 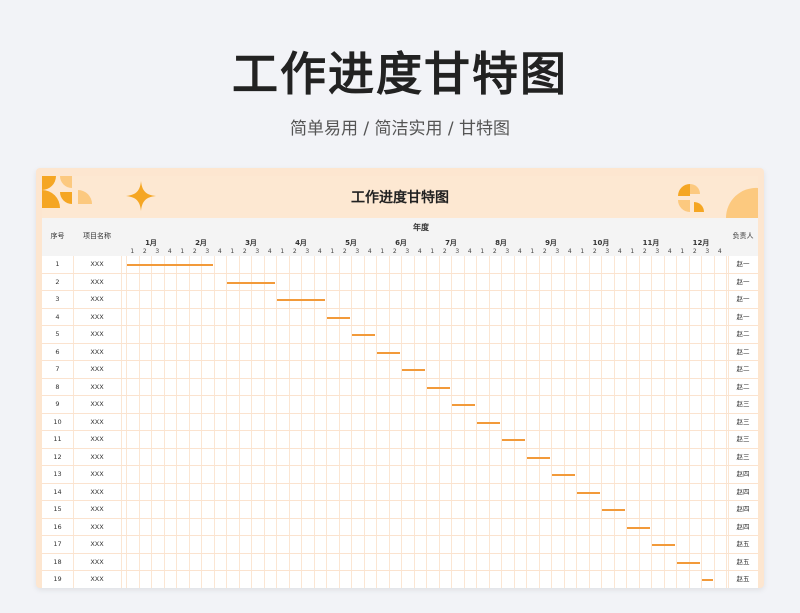 I want to click on table-row: 3 XXX 赵一, so click(x=400, y=300).